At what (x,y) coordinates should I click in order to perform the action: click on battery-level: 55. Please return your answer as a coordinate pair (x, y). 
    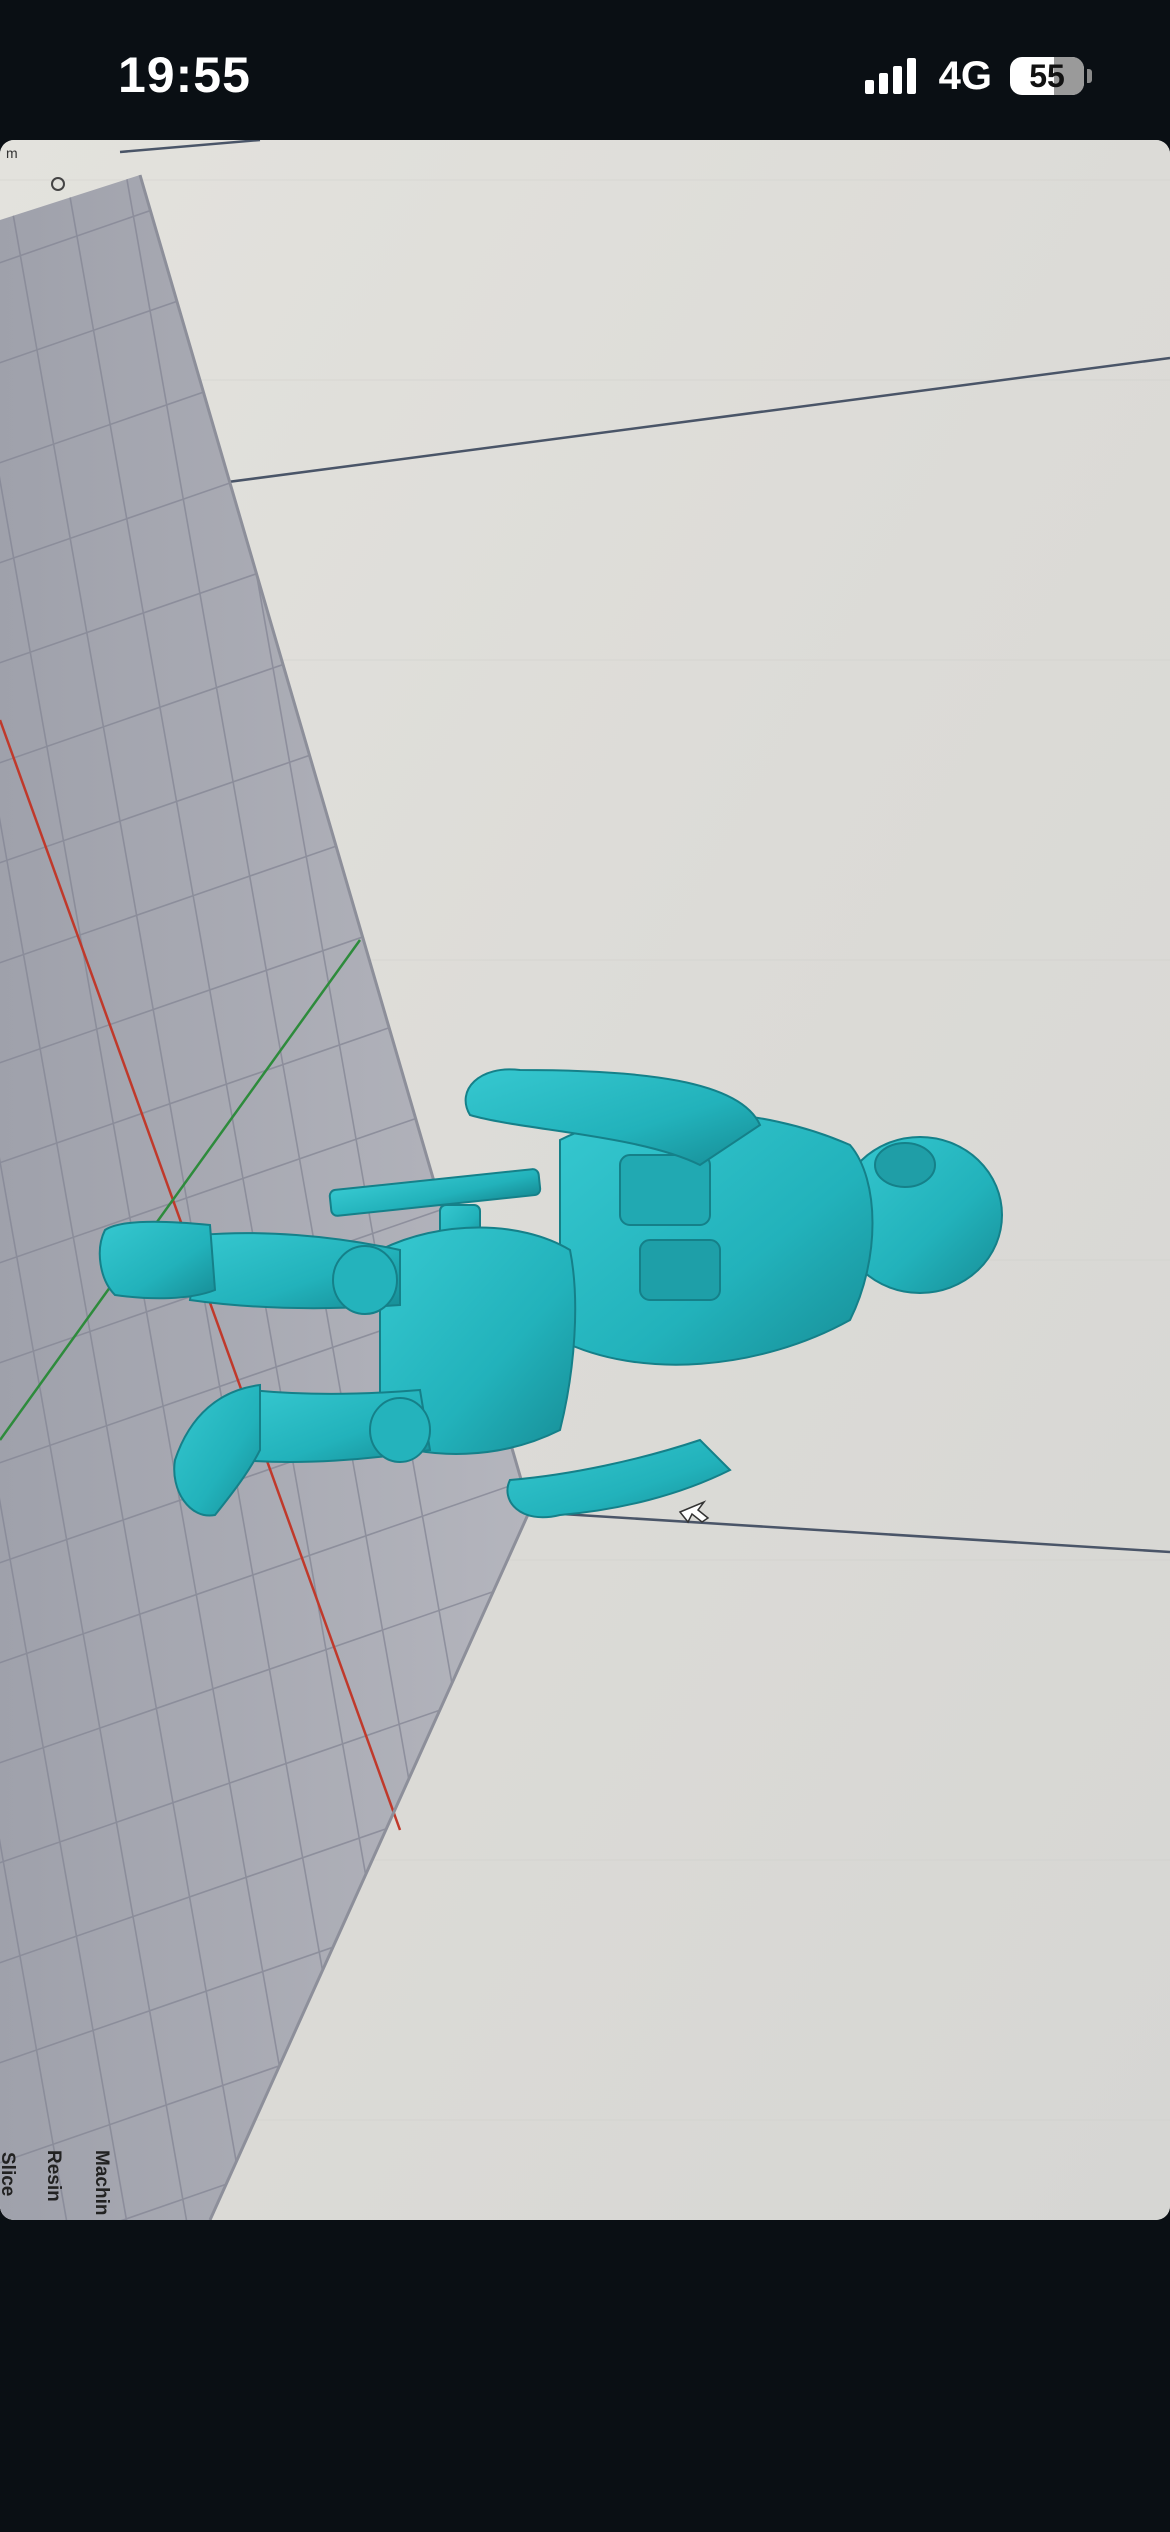
    Looking at the image, I should click on (1047, 75).